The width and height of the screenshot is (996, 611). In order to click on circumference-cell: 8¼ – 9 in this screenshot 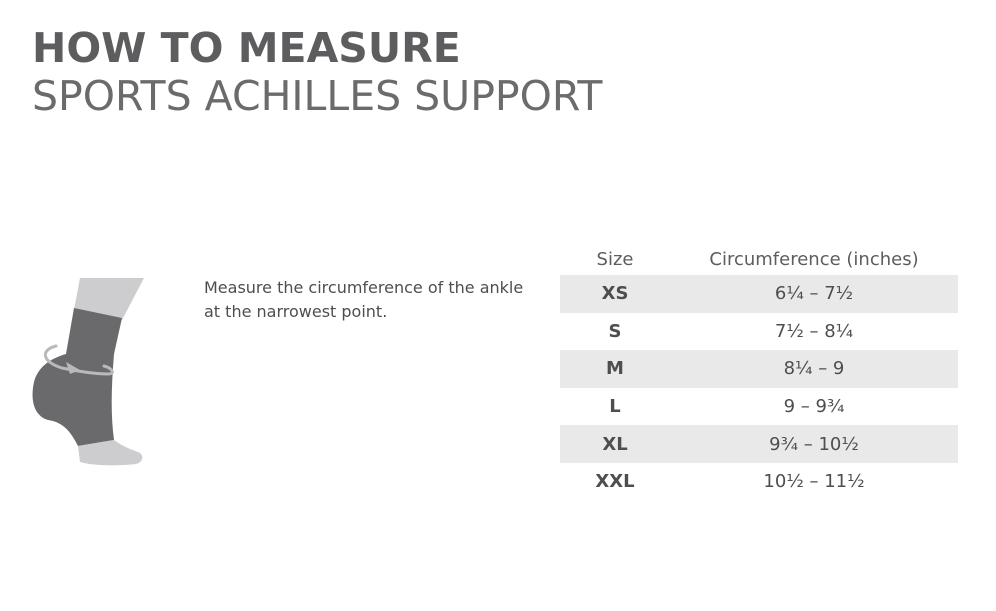, I will do `click(814, 369)`.